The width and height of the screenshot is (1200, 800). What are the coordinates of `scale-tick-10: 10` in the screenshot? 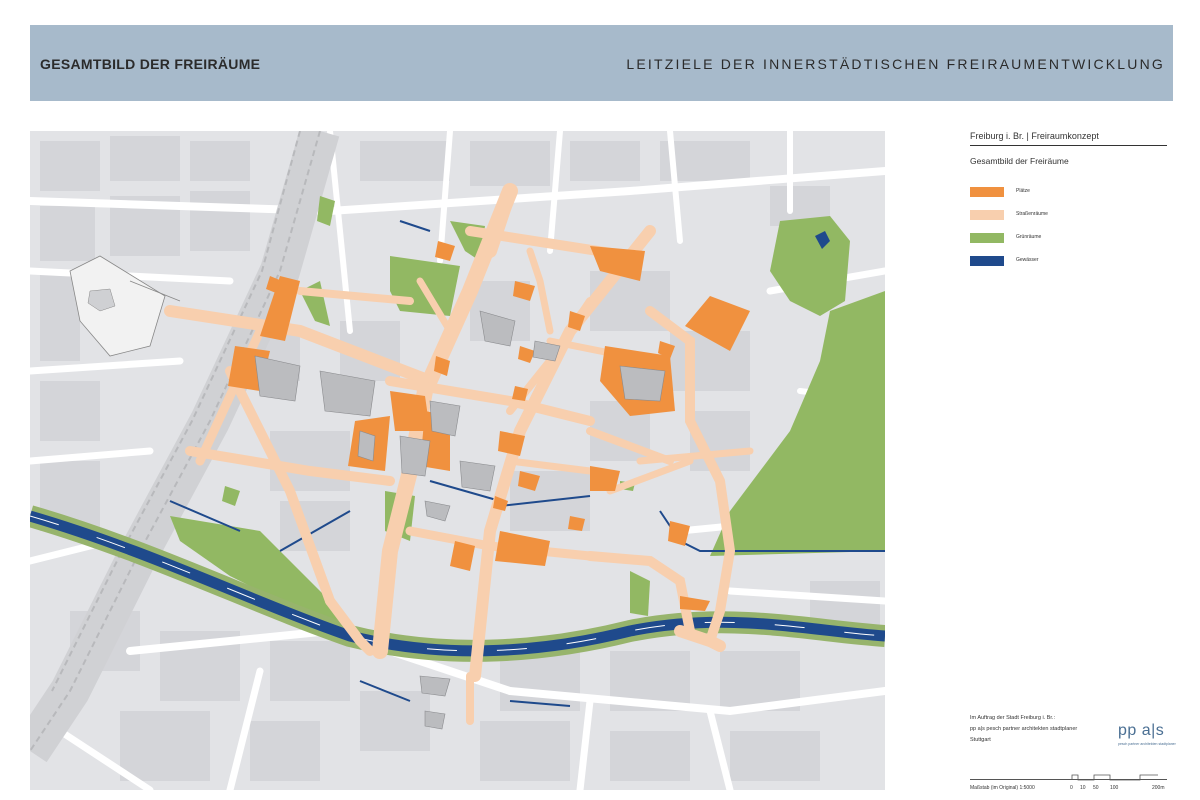 It's located at (1083, 788).